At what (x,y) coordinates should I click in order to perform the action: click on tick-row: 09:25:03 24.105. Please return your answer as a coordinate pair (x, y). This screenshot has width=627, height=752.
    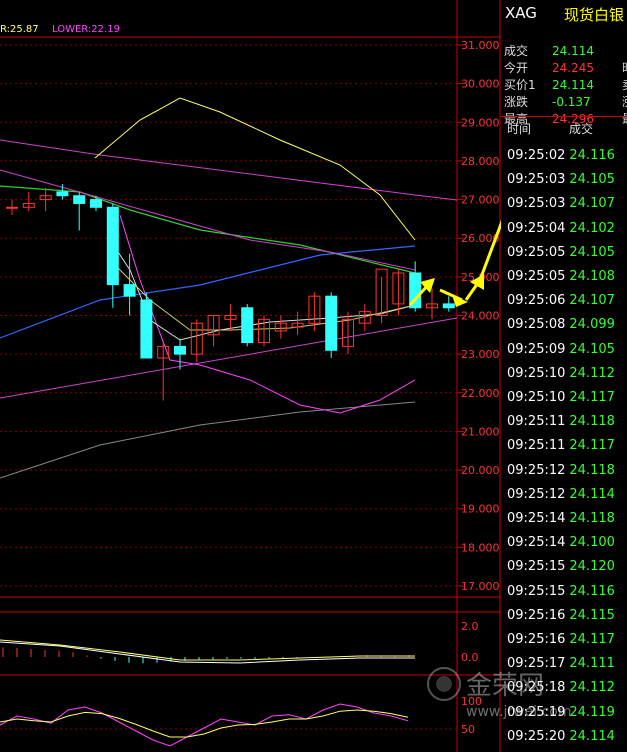
    Looking at the image, I should click on (561, 180).